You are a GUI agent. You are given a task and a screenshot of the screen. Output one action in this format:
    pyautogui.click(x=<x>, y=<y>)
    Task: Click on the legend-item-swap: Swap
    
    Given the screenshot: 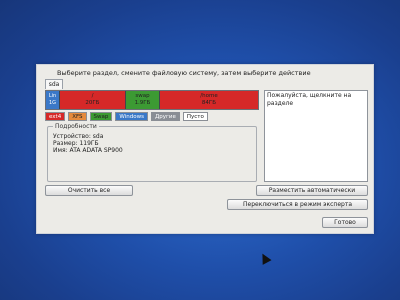 What is the action you would take?
    pyautogui.click(x=101, y=116)
    